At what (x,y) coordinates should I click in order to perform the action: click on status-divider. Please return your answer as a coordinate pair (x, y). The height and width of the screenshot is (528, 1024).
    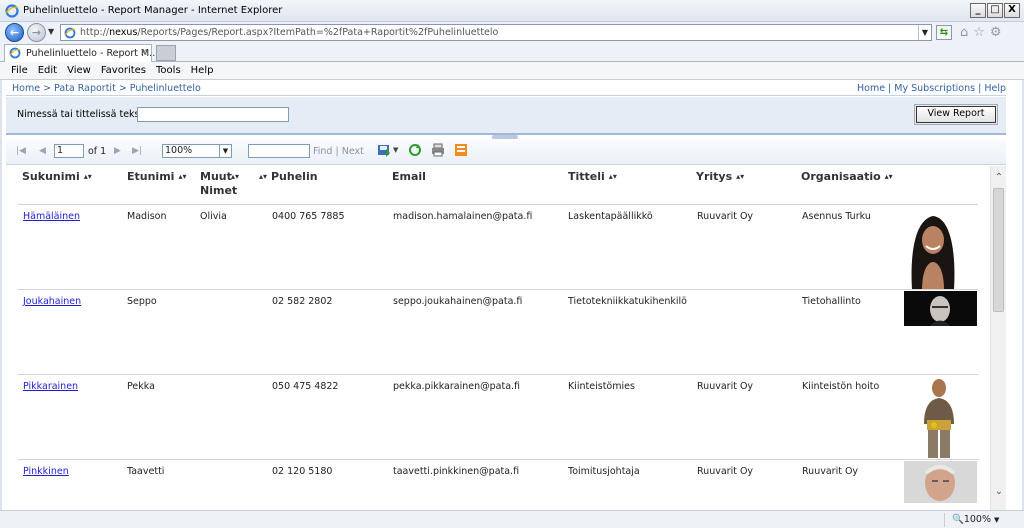
    Looking at the image, I should click on (944, 520).